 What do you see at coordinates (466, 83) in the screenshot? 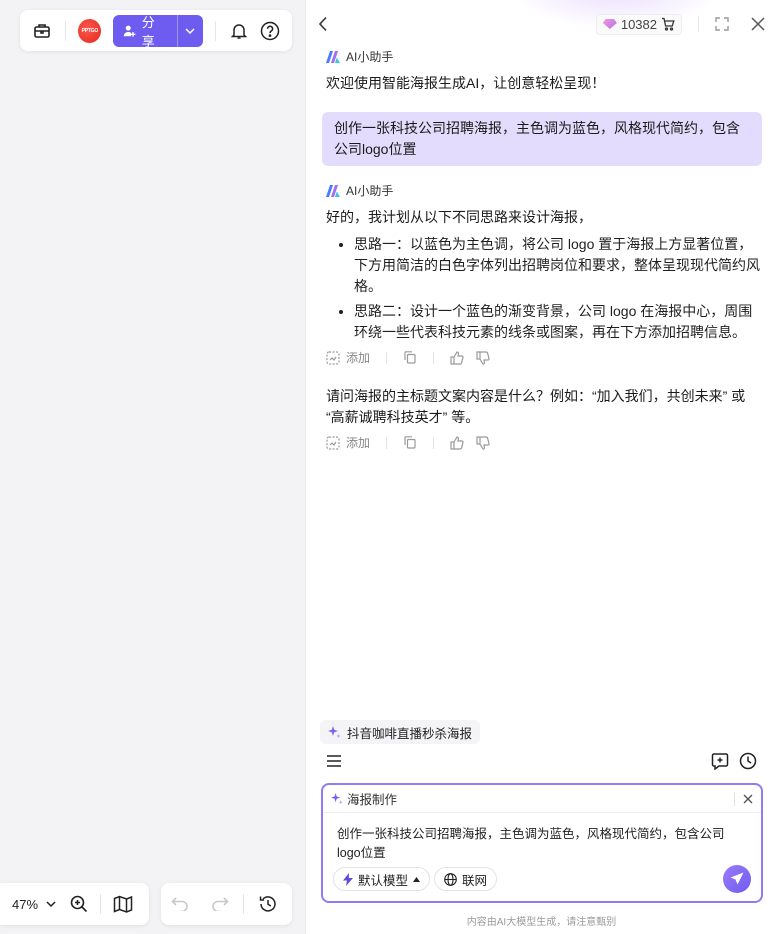
I see `welcome-message: 欢迎使用智能海报生成AI，让创意轻松呈现！` at bounding box center [466, 83].